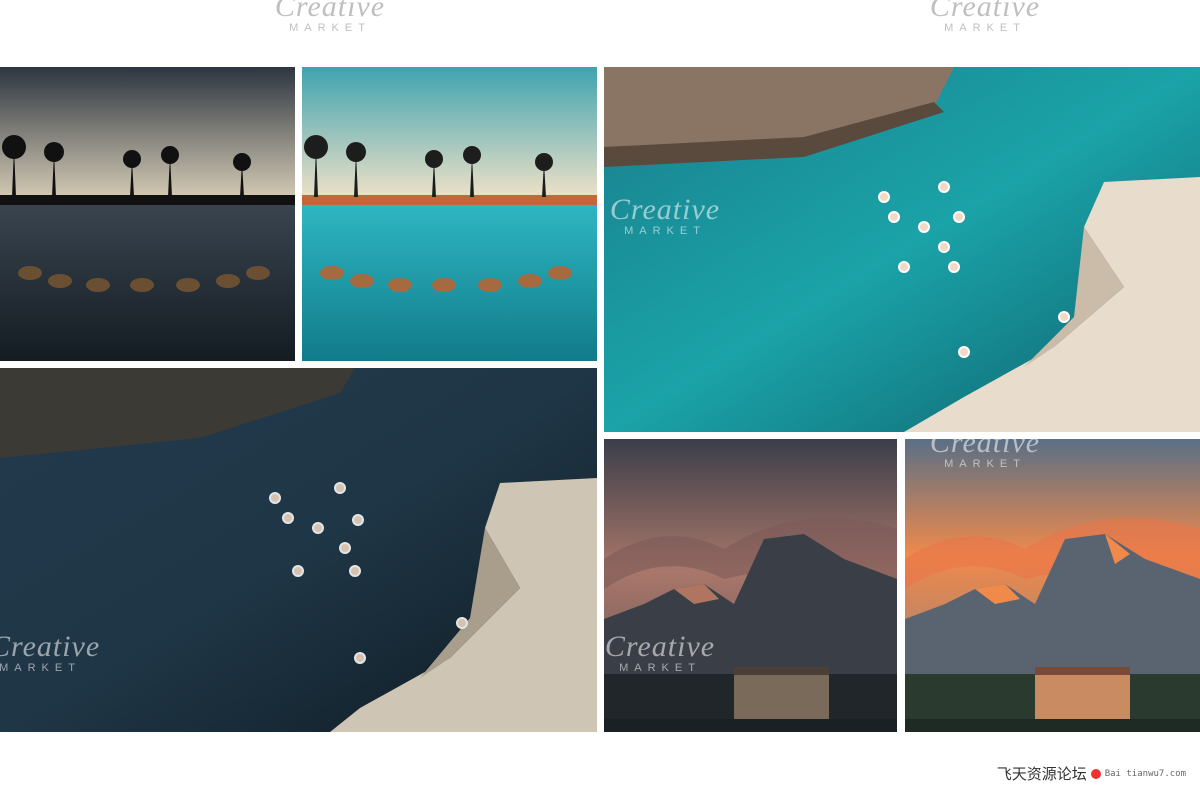 The width and height of the screenshot is (1200, 800). Describe the element at coordinates (1145, 773) in the screenshot. I see `site-watermark-url: Bai tianwu7.com` at that location.